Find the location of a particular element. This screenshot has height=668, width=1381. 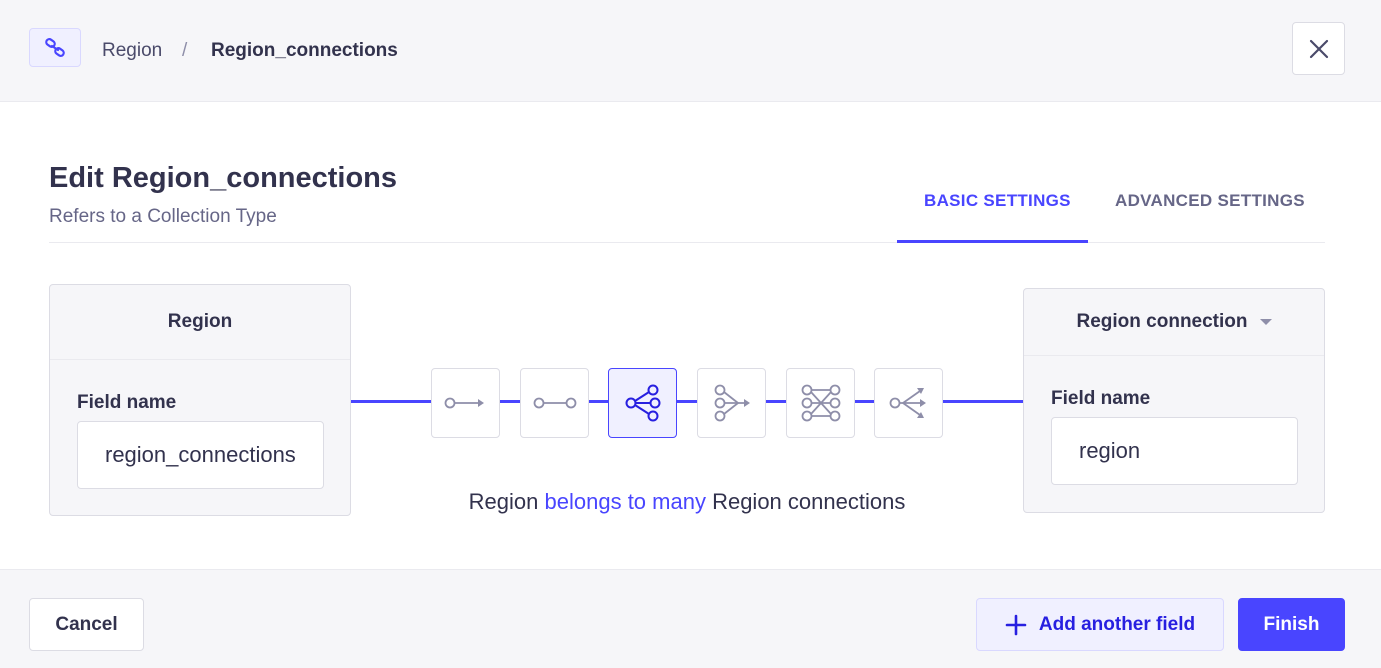

page-subtitle: Refers to a Collection Type is located at coordinates (163, 216).